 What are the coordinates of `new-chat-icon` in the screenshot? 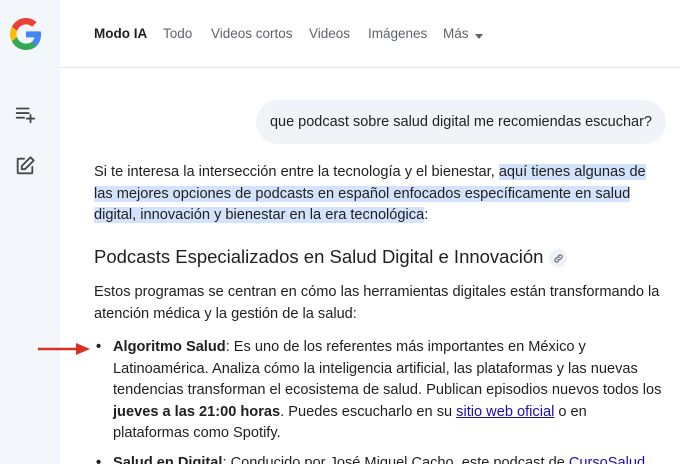 It's located at (25, 114).